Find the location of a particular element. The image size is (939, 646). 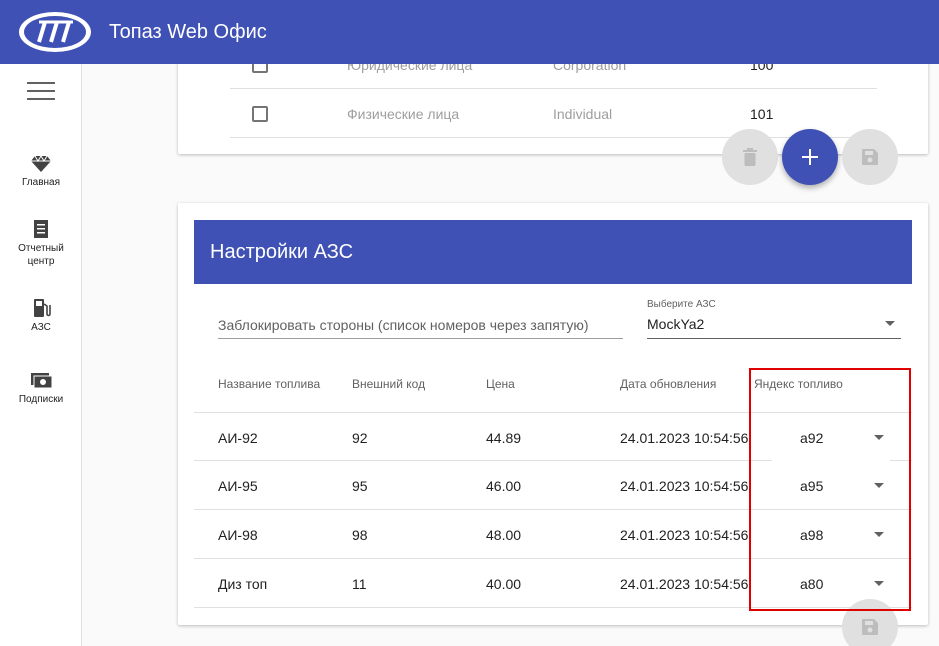

fuel-price: 44.89 is located at coordinates (504, 438).